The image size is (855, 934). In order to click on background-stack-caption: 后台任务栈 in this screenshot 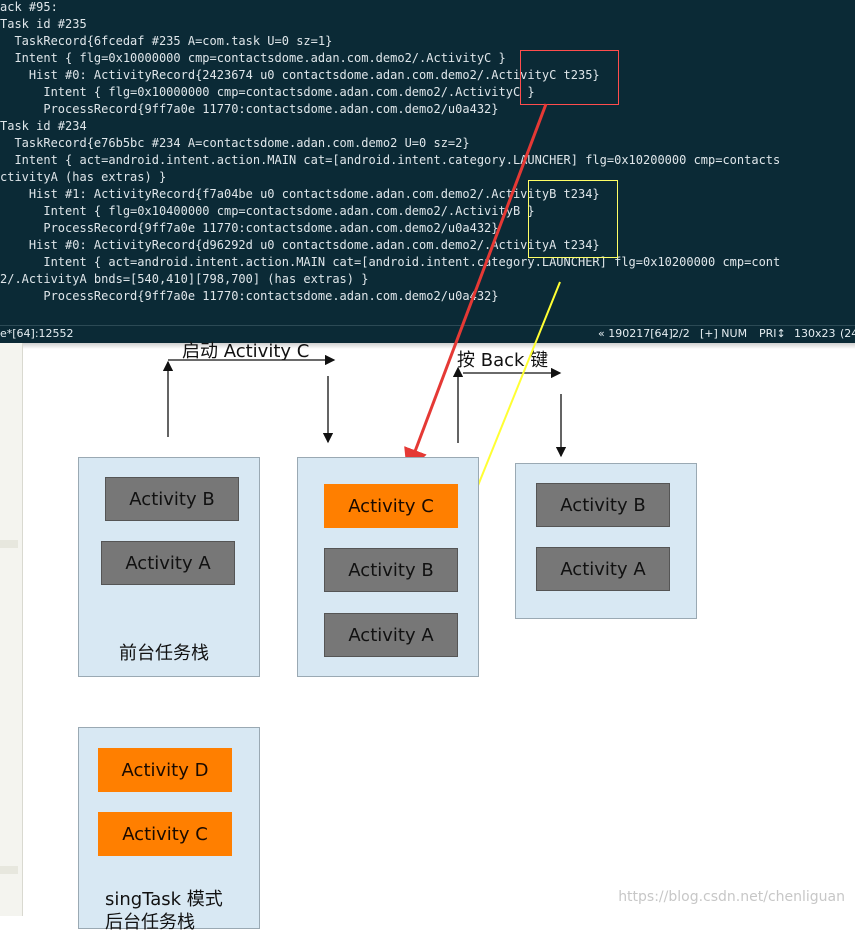, I will do `click(150, 922)`.